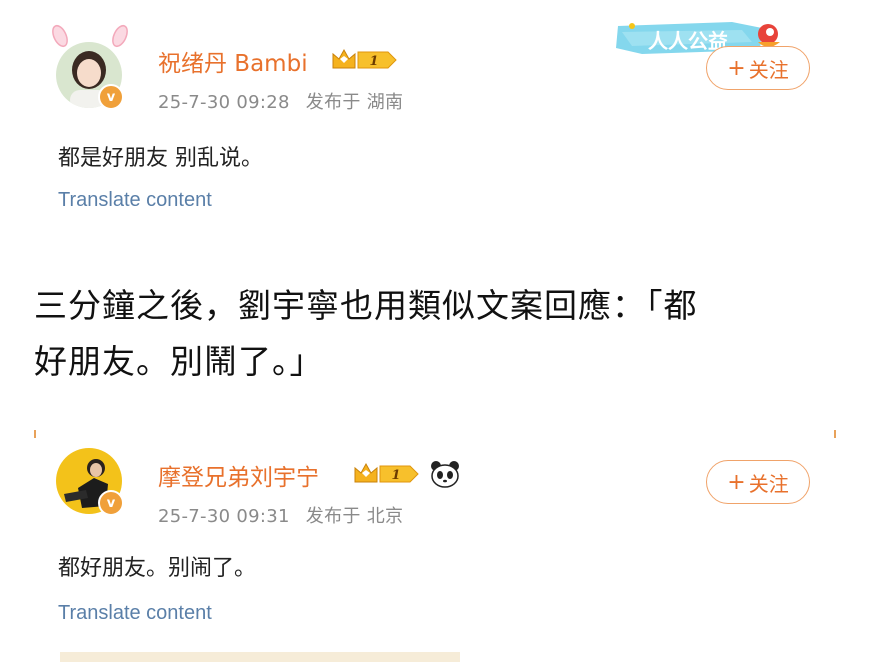 The width and height of the screenshot is (869, 662). What do you see at coordinates (224, 102) in the screenshot?
I see `timestamp: 25-7-30 09:28` at bounding box center [224, 102].